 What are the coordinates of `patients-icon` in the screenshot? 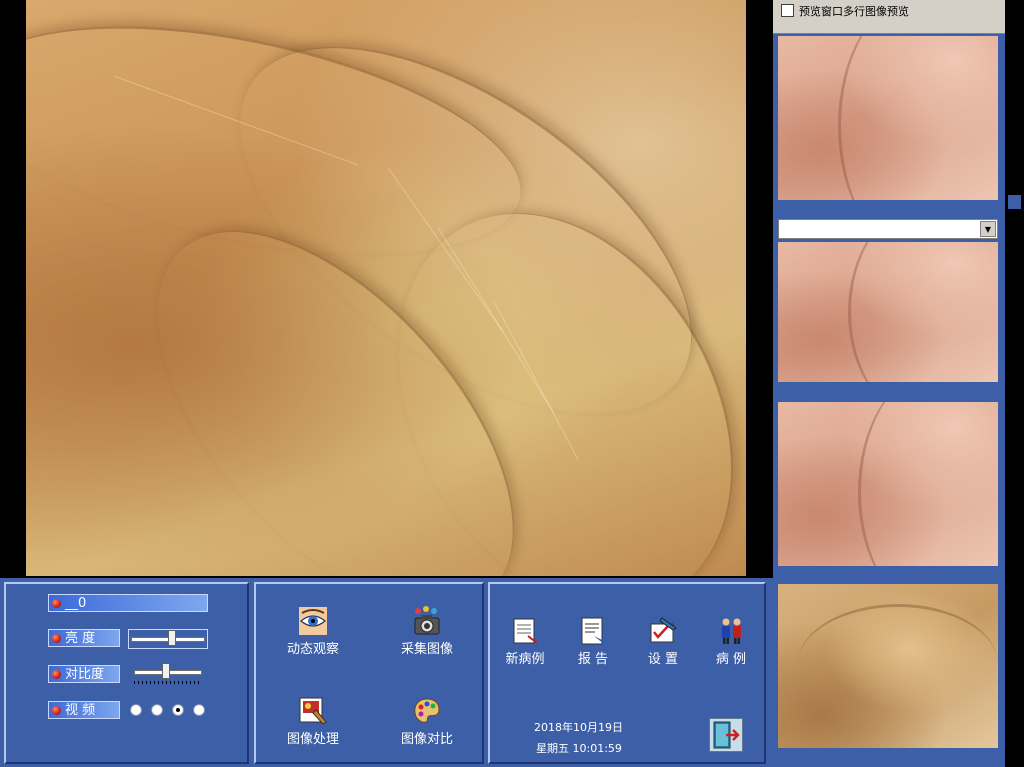 It's located at (731, 631).